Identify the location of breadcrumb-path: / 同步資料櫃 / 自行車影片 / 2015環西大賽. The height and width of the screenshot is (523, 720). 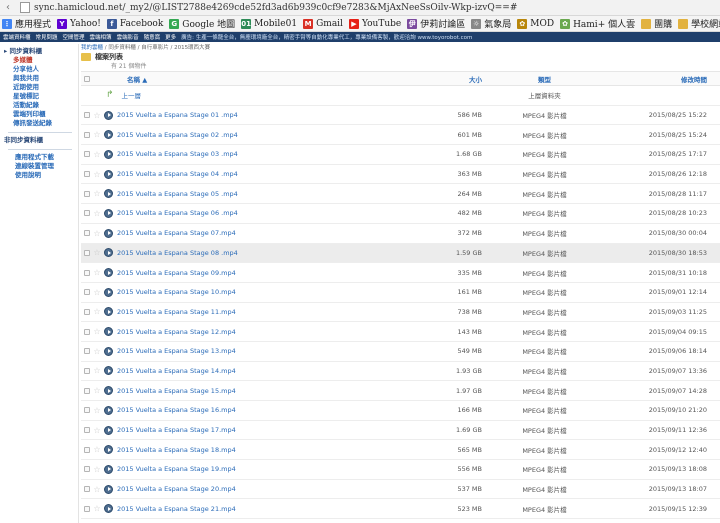
(156, 48).